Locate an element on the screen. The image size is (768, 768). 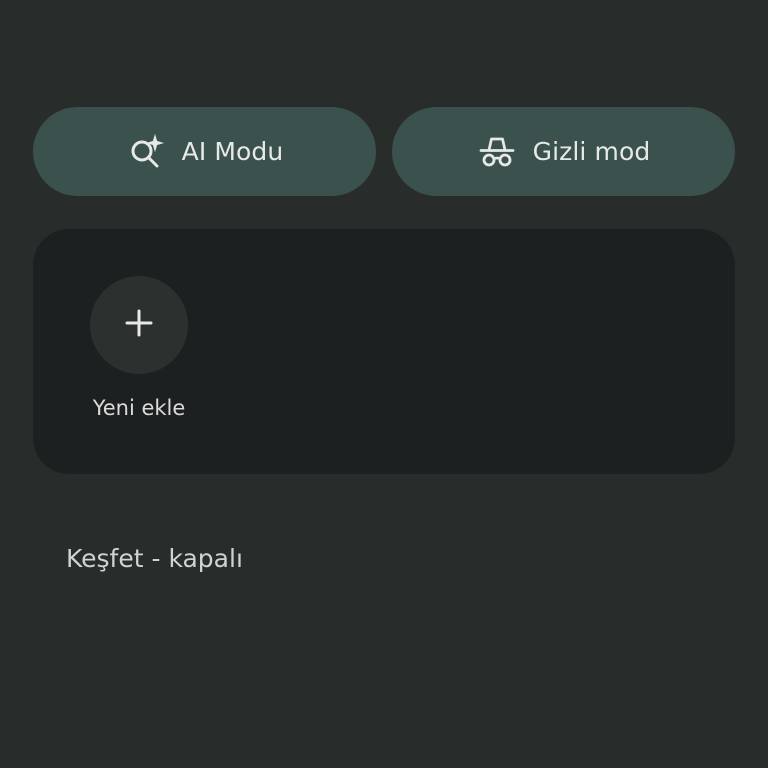
add-shortcut-button is located at coordinates (139, 325).